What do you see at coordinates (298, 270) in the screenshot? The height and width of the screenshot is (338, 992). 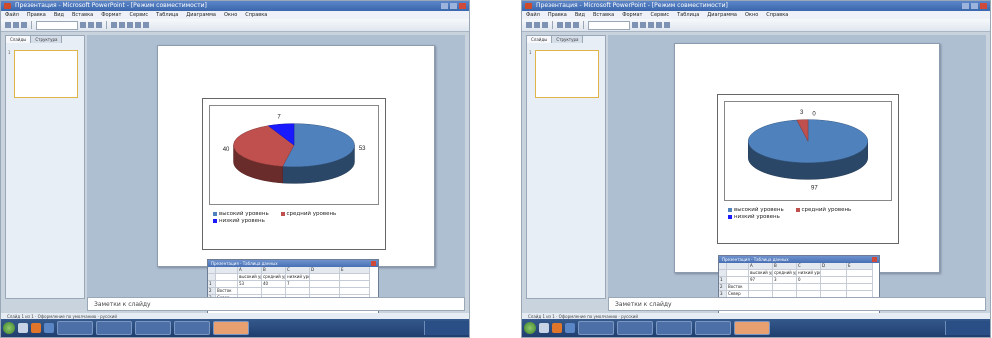 I see `datasheet-cell: C` at bounding box center [298, 270].